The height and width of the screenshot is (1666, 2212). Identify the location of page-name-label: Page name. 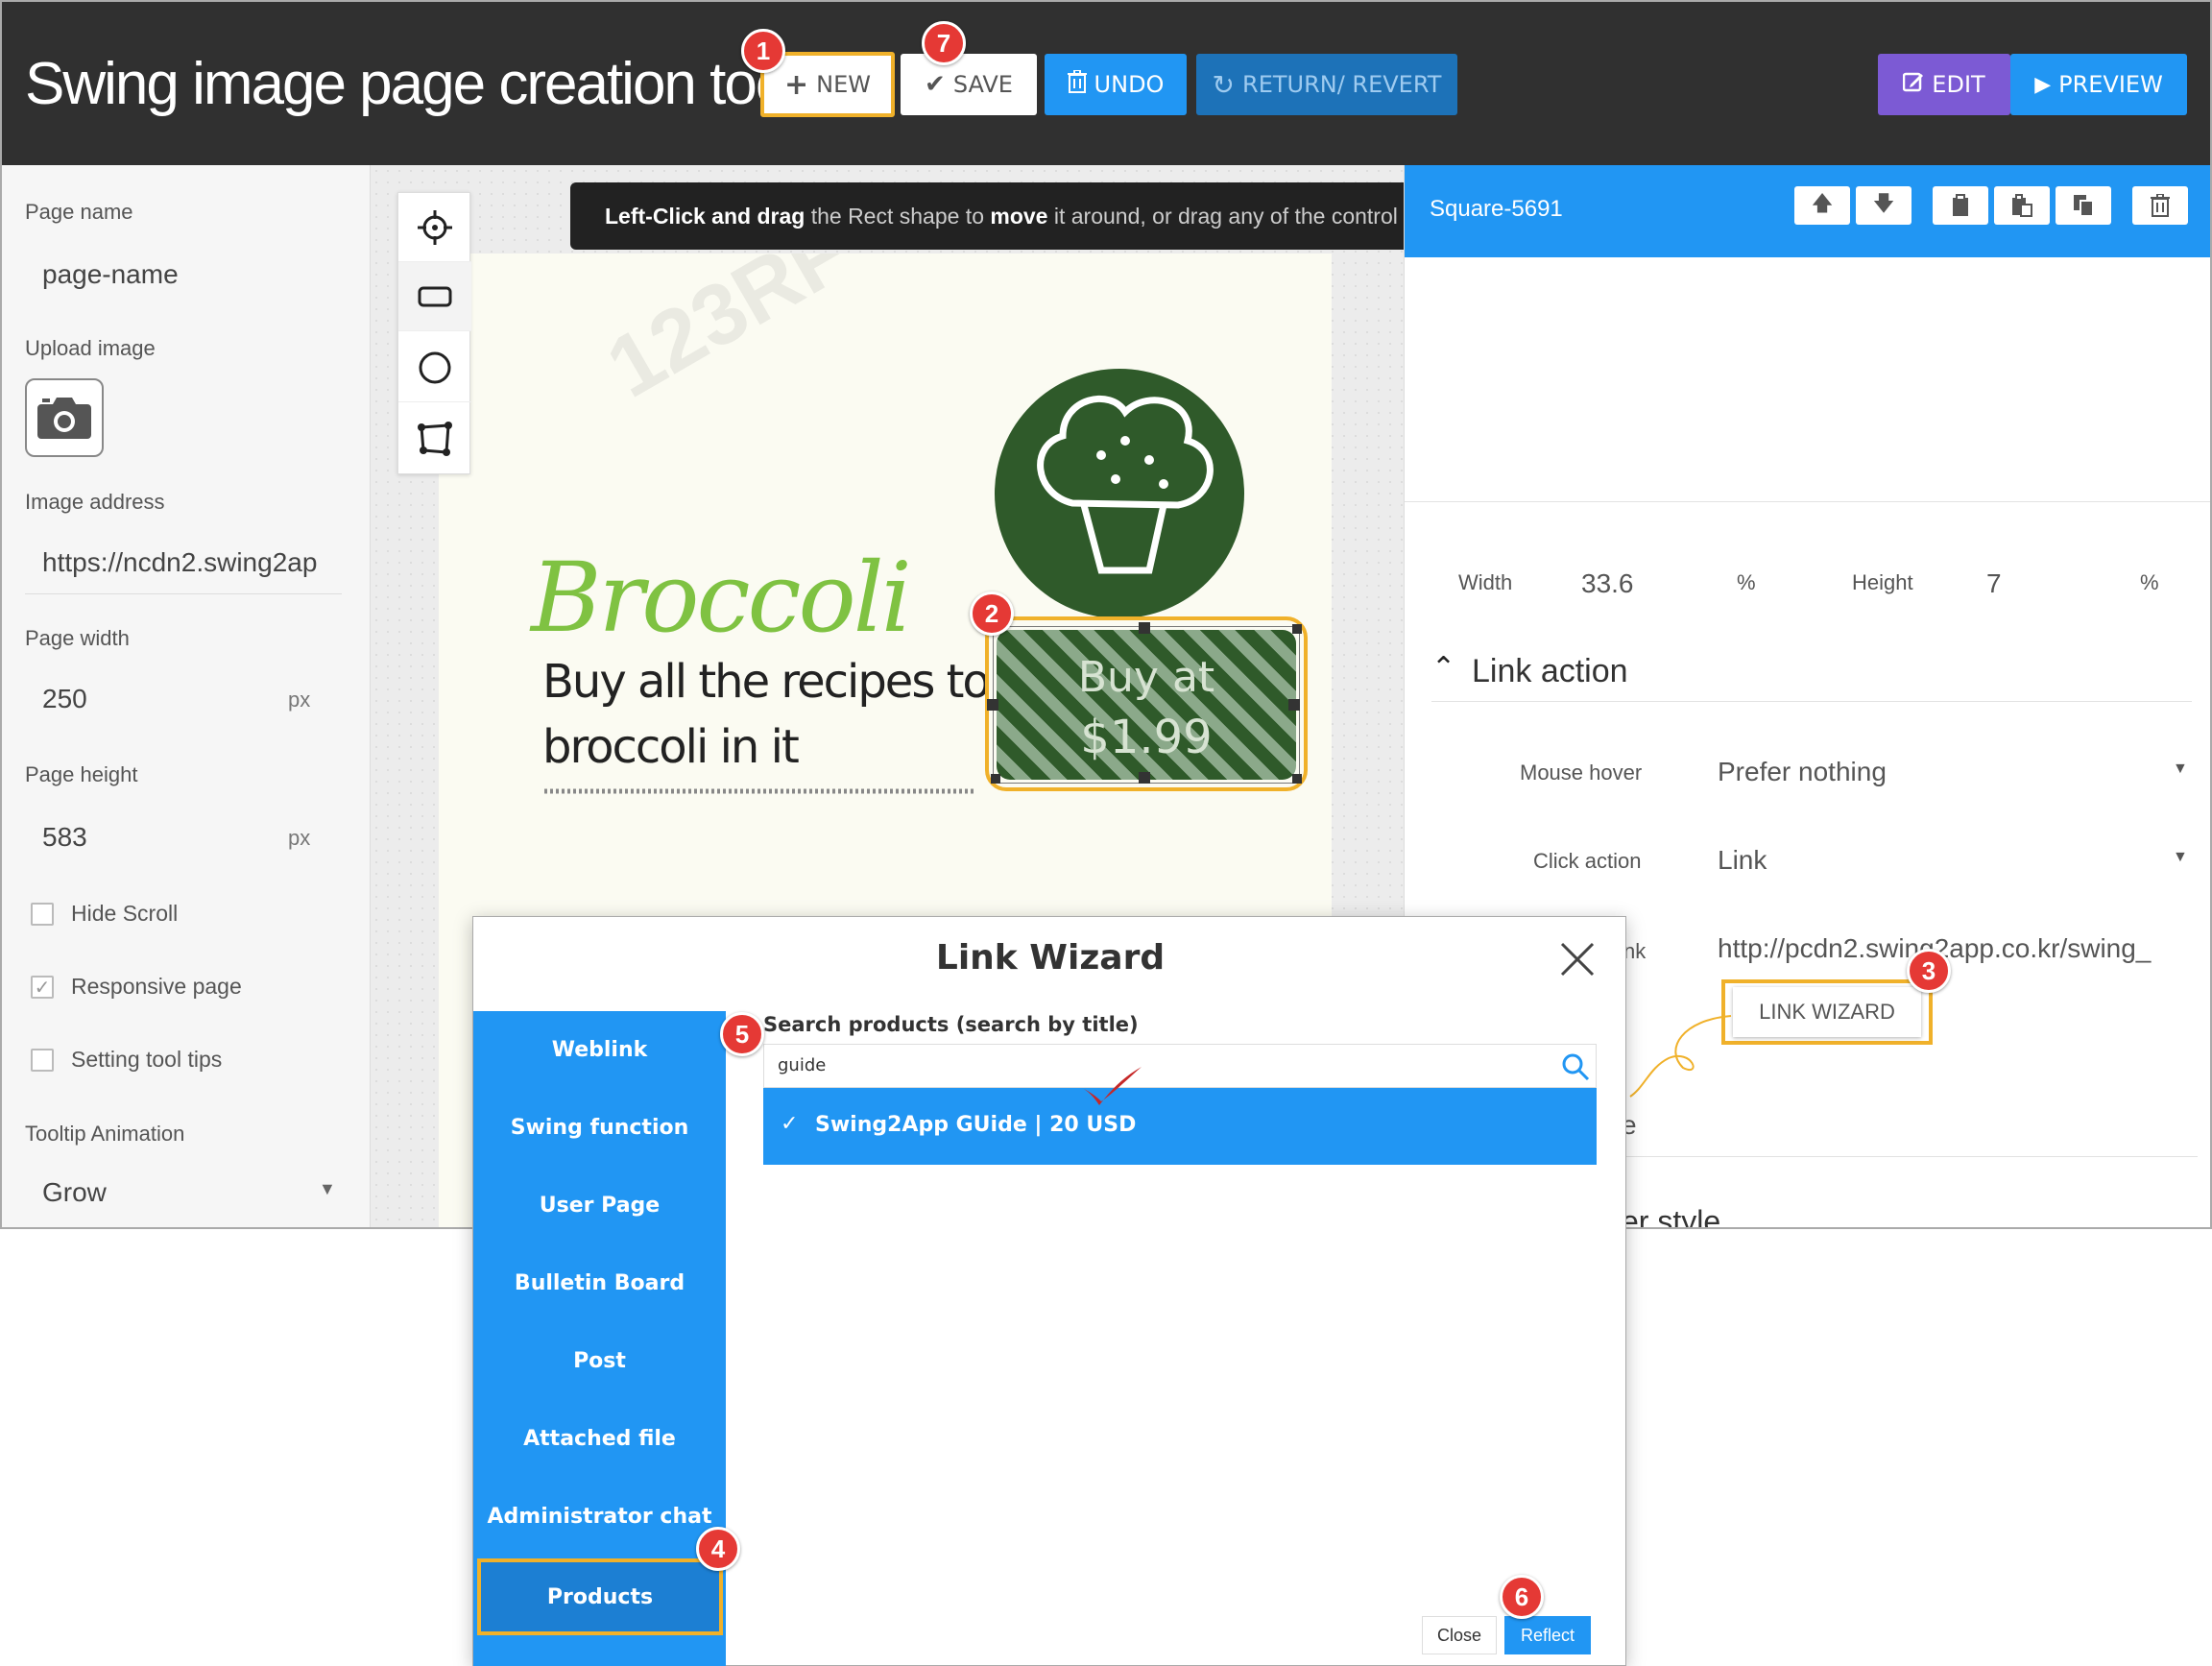
(79, 212).